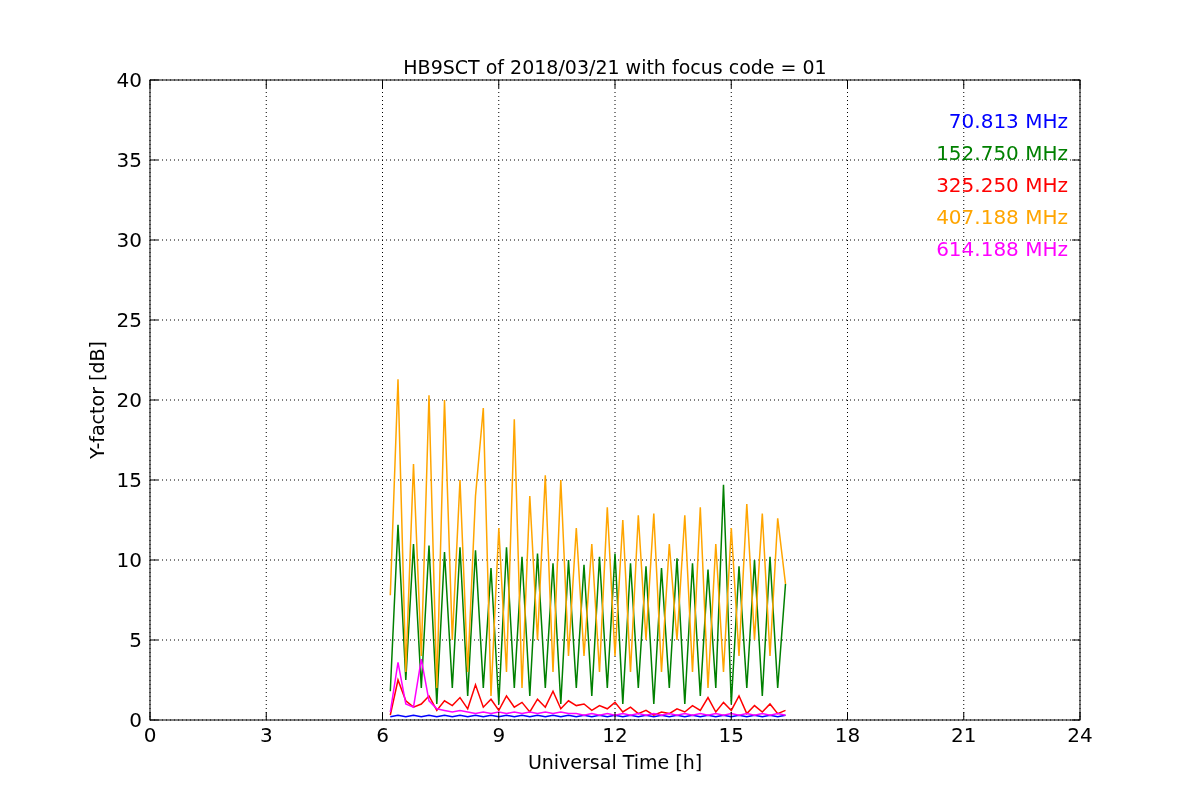 The height and width of the screenshot is (800, 1200). Describe the element at coordinates (1002, 185) in the screenshot. I see `legend-label: 325.250 MHz` at that location.